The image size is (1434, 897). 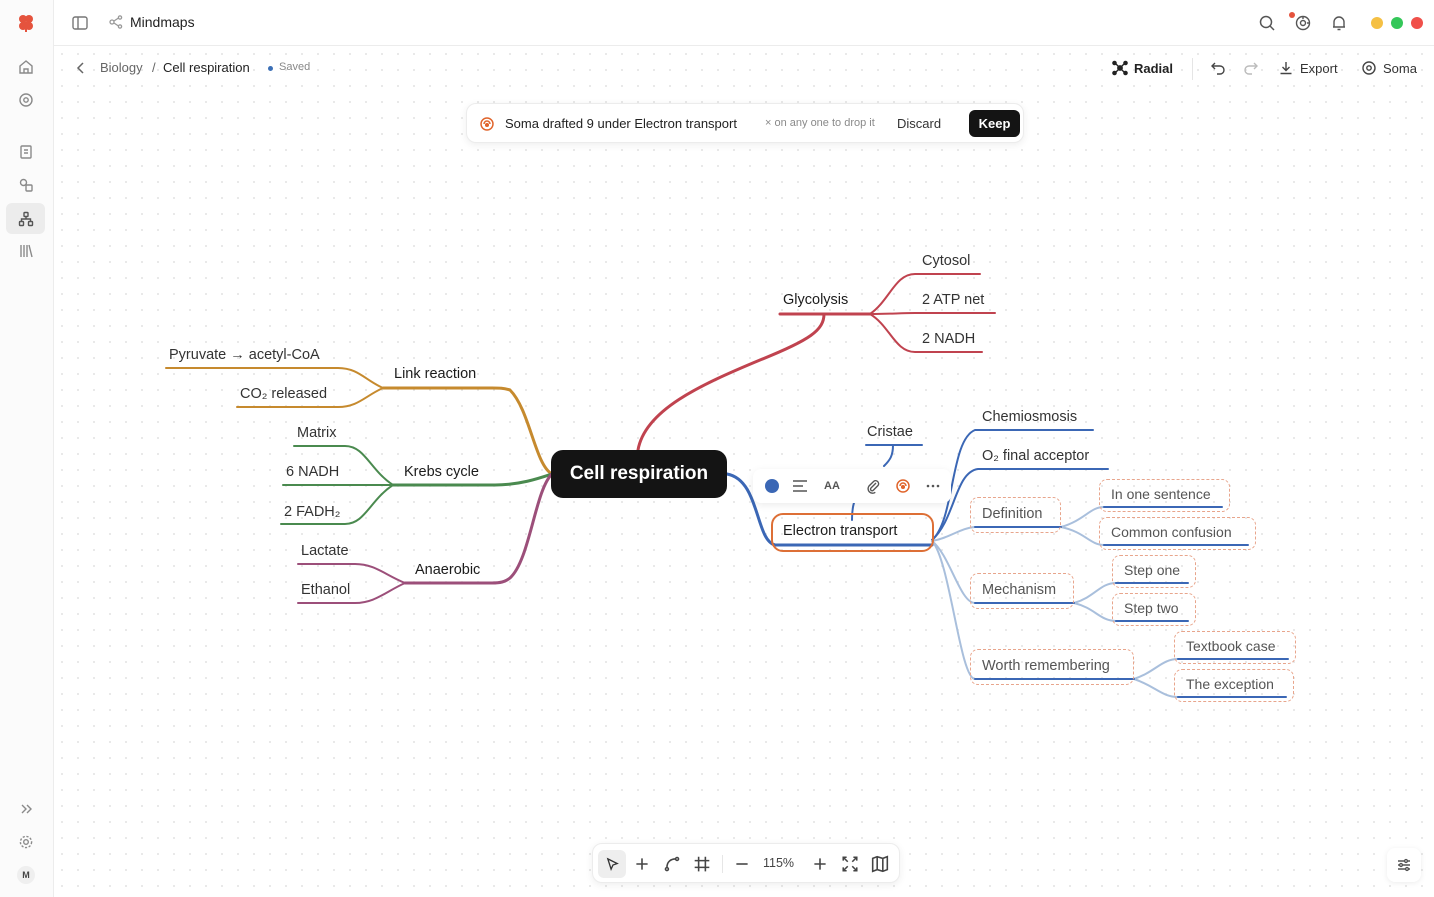 I want to click on zoom-in-button, so click(x=820, y=864).